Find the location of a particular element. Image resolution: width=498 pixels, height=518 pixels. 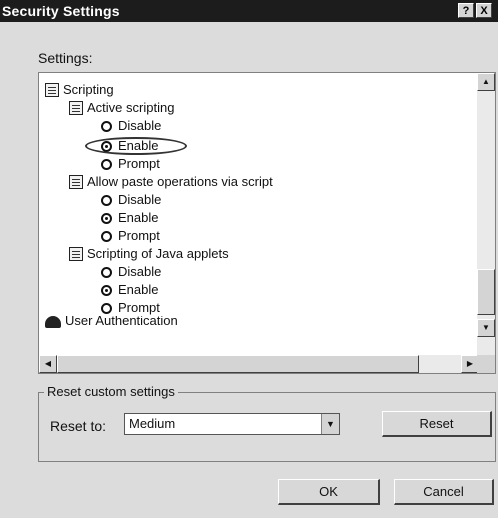

group-label: Scripting of Java applets is located at coordinates (158, 253).